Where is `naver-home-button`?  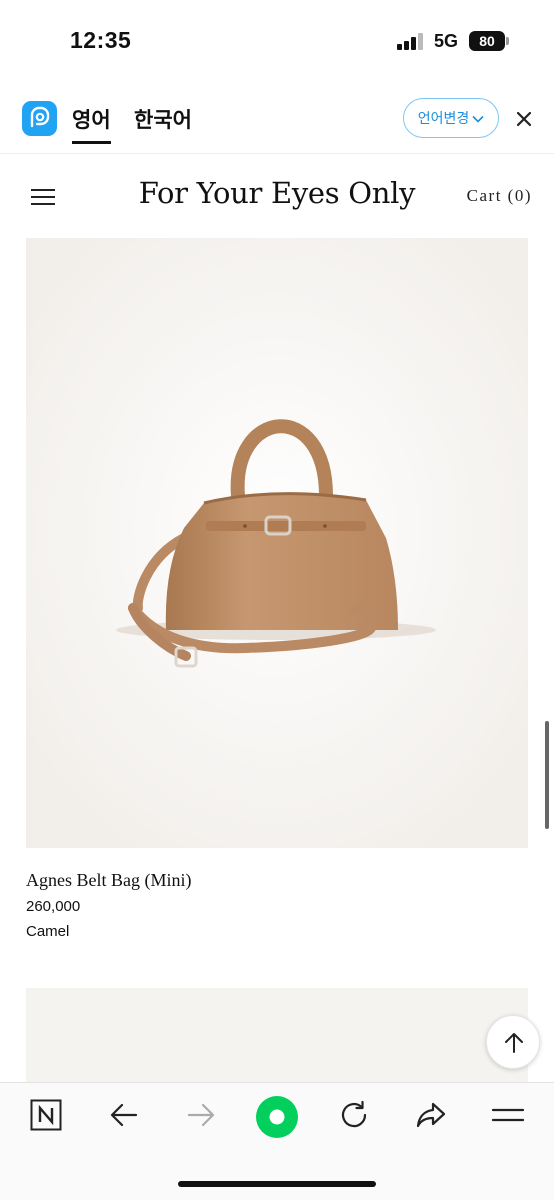 naver-home-button is located at coordinates (46, 1118).